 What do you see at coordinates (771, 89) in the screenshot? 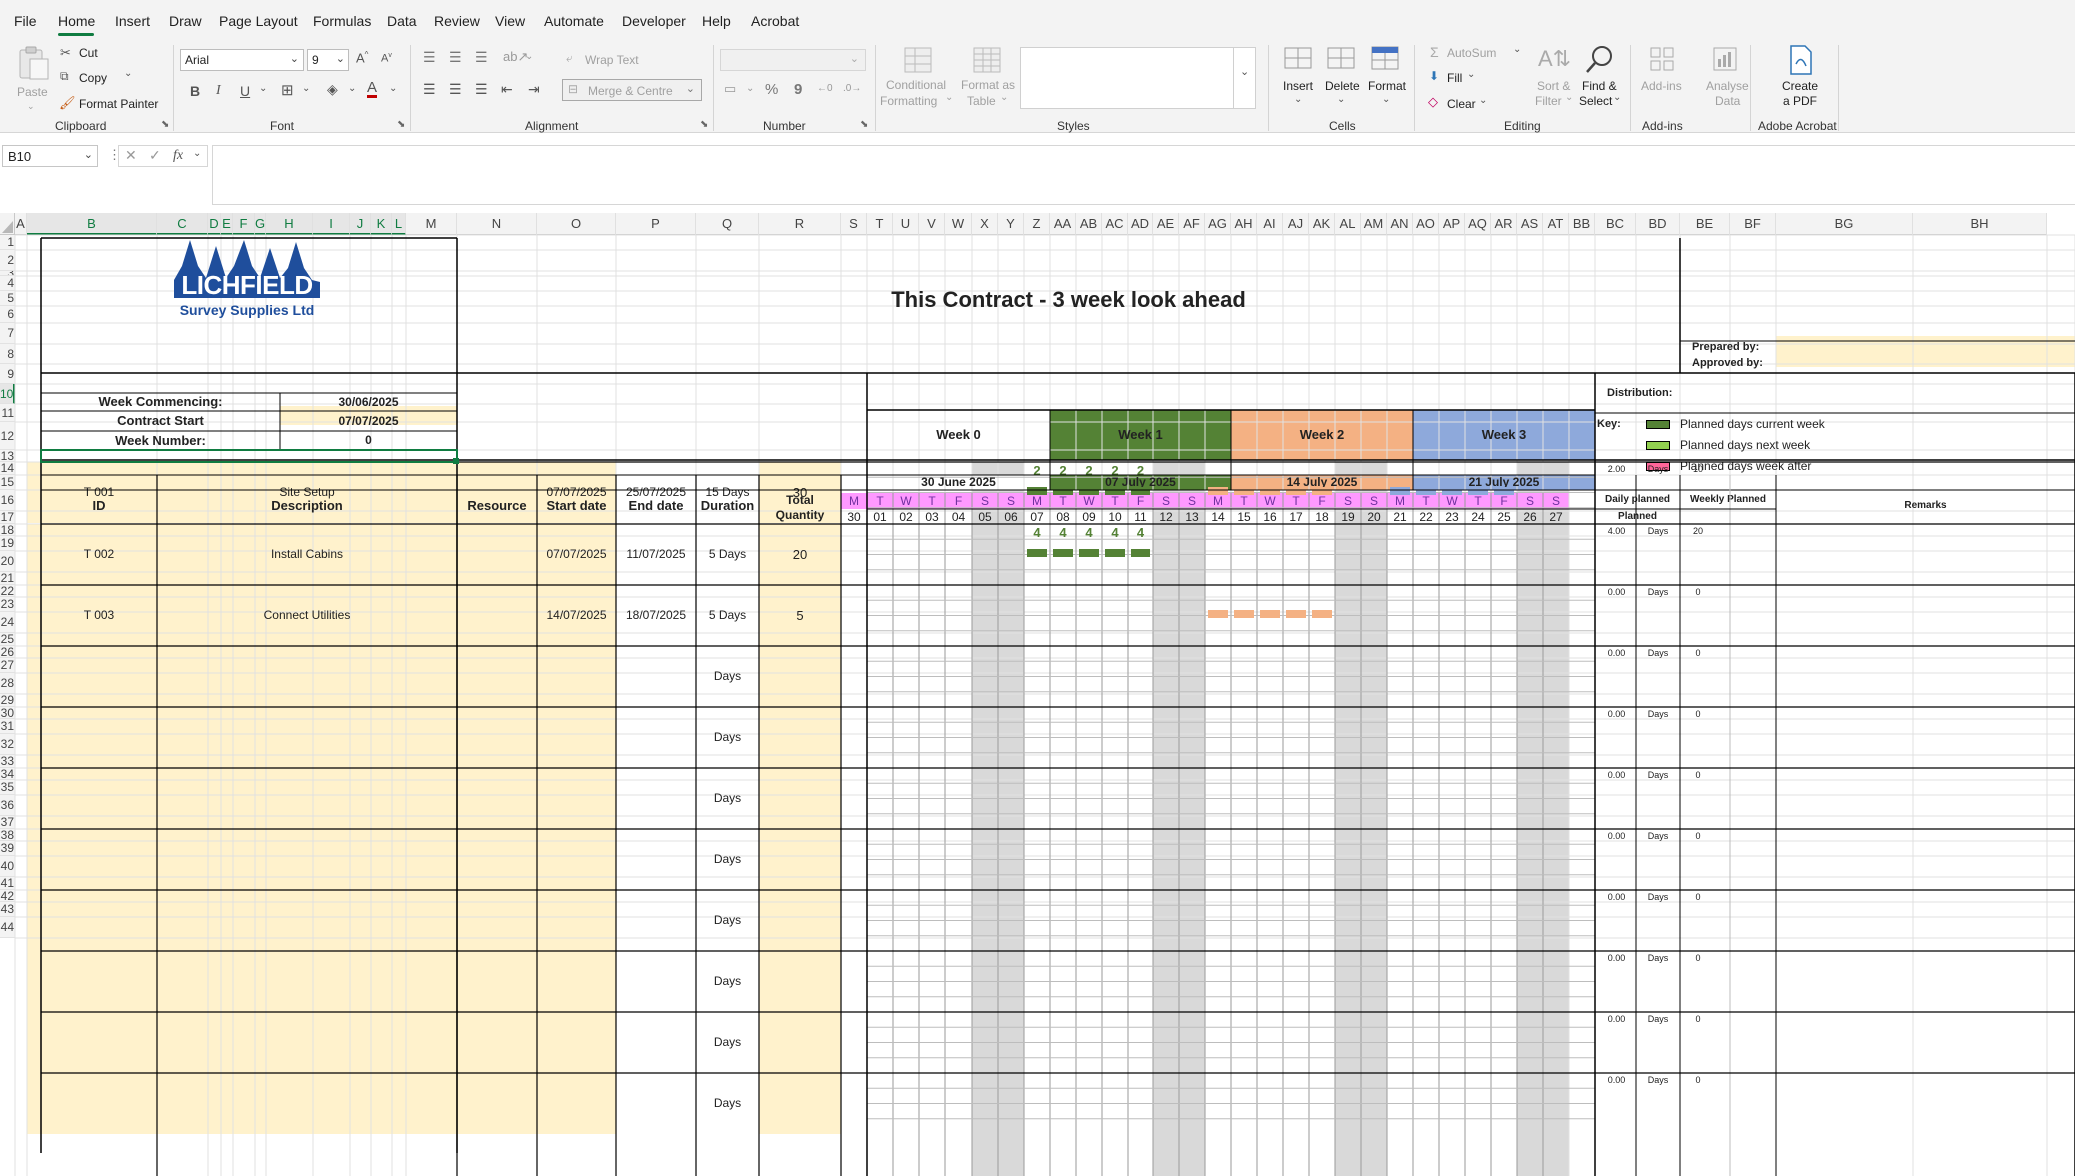
I see `percent-button: %` at bounding box center [771, 89].